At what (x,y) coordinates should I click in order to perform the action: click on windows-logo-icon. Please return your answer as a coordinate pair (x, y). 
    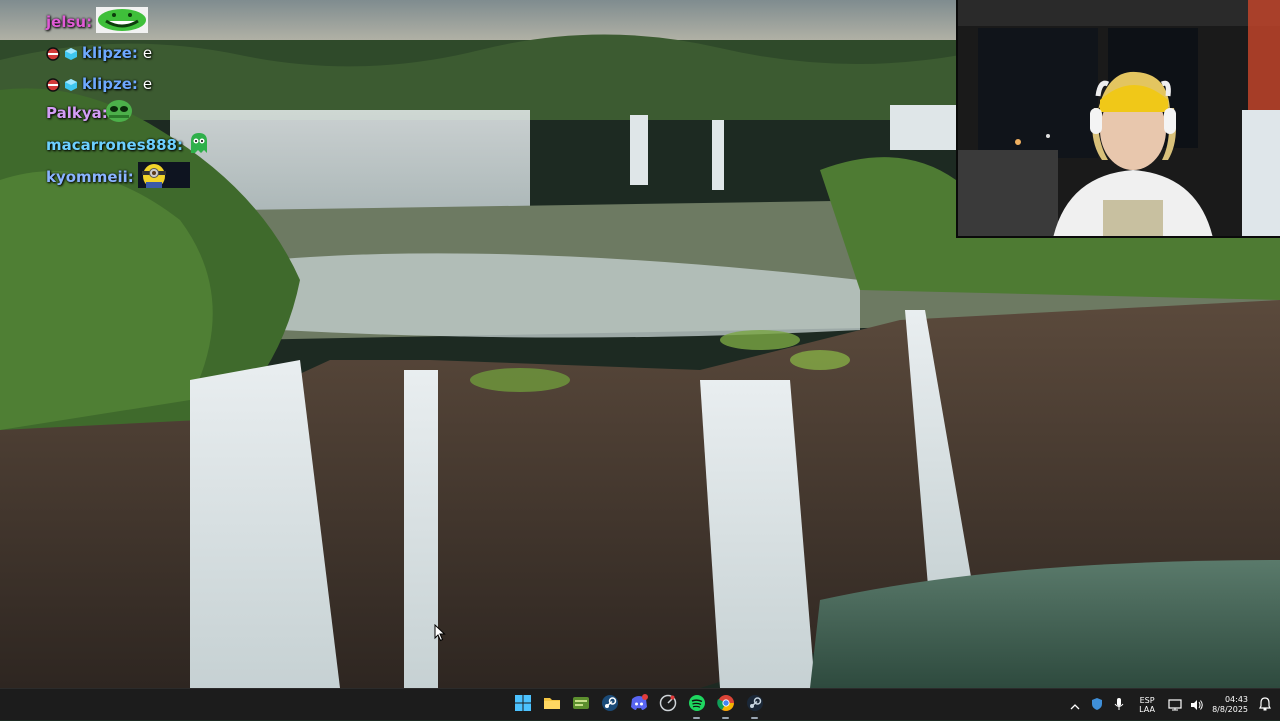
    Looking at the image, I should click on (522, 705).